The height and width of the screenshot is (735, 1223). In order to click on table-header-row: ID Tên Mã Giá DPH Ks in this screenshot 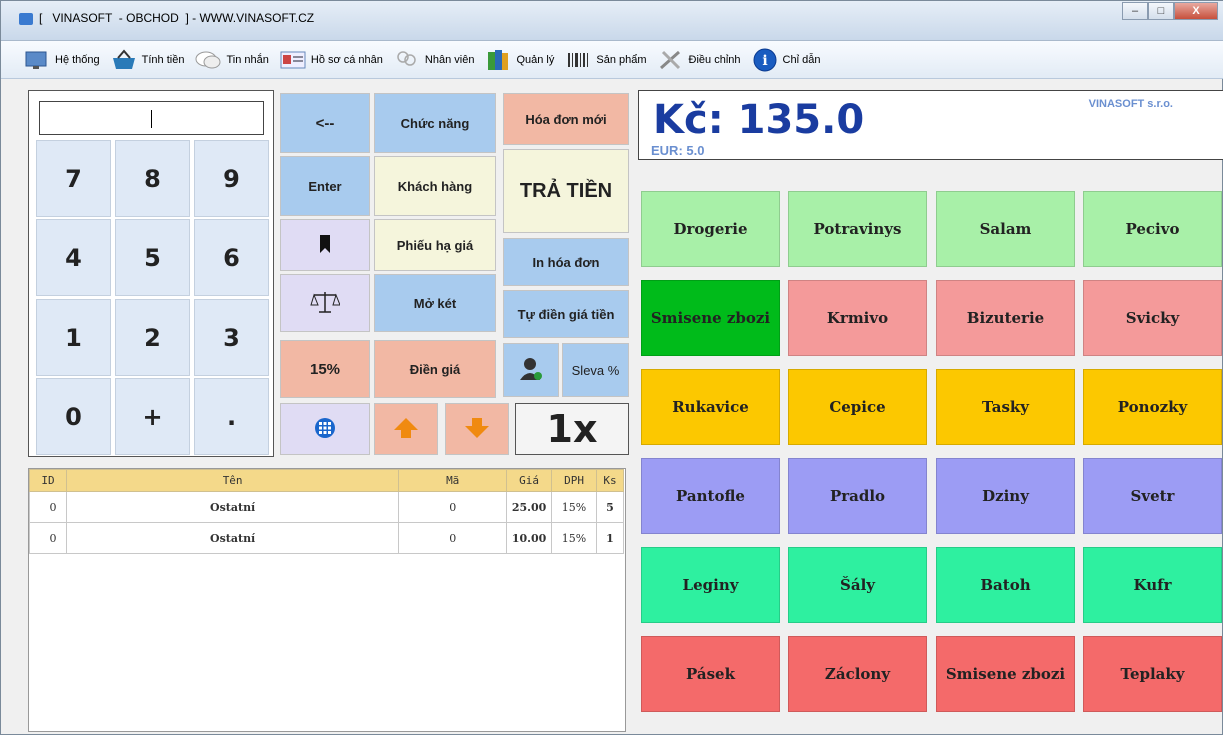, I will do `click(326, 480)`.